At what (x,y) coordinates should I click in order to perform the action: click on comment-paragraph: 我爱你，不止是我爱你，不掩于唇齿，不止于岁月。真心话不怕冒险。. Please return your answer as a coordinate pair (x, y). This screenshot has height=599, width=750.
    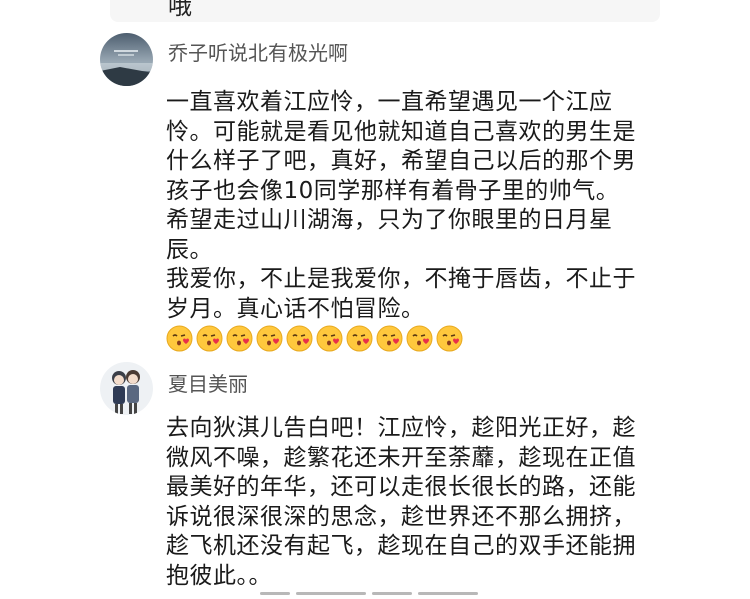
    Looking at the image, I should click on (411, 309).